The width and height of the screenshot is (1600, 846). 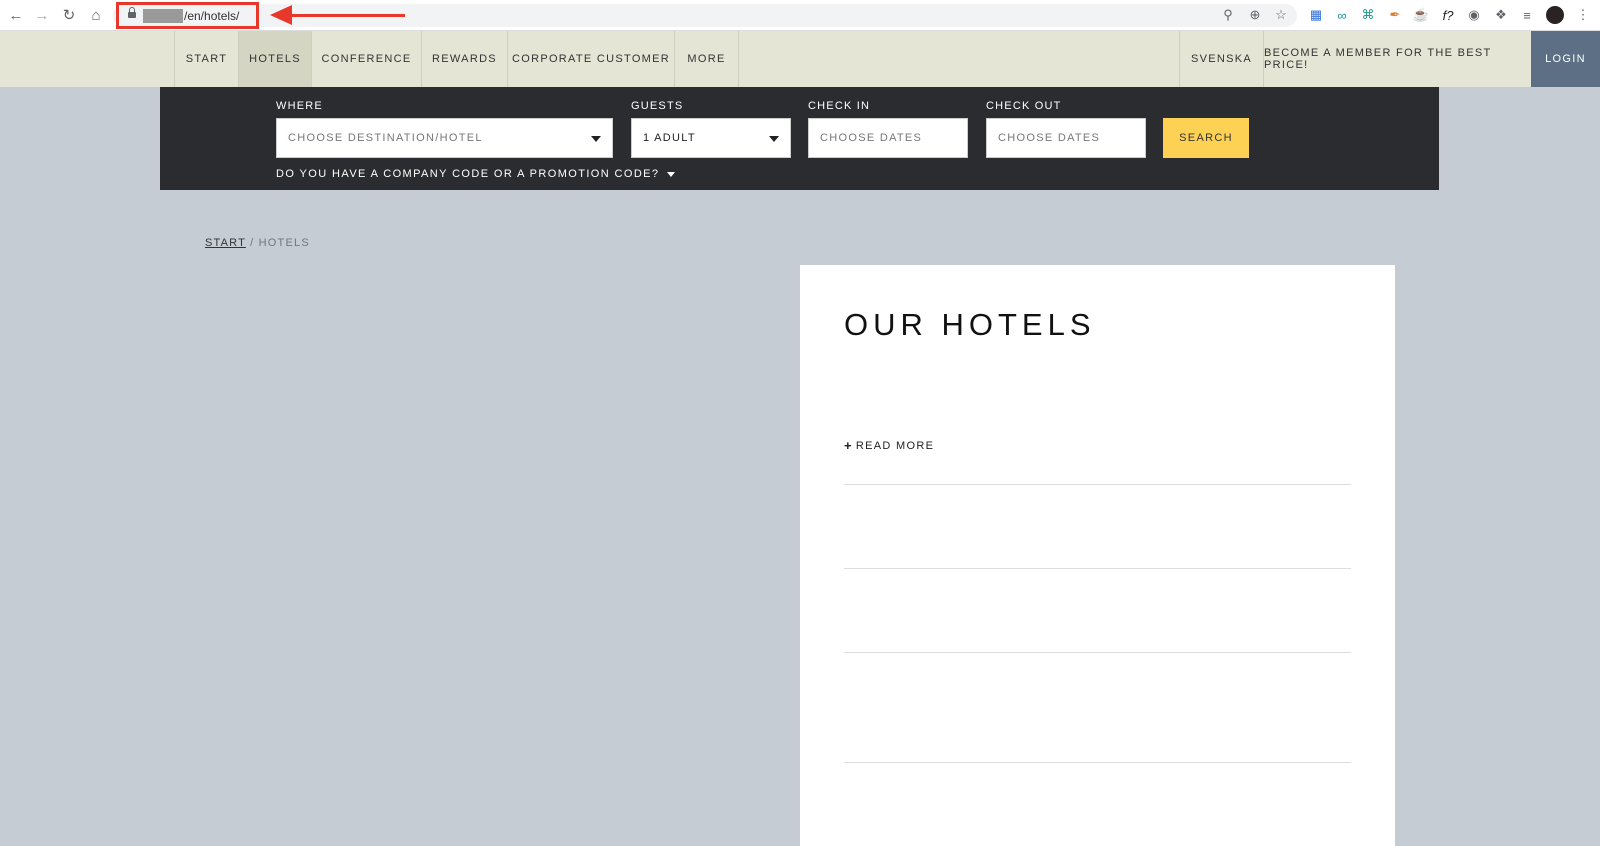 What do you see at coordinates (1565, 59) in the screenshot?
I see `login-button: LOGIN` at bounding box center [1565, 59].